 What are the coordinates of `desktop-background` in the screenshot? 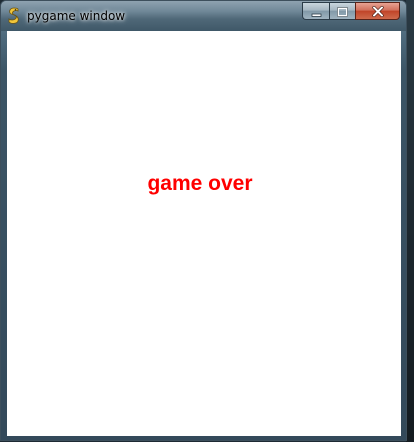 It's located at (410, 221).